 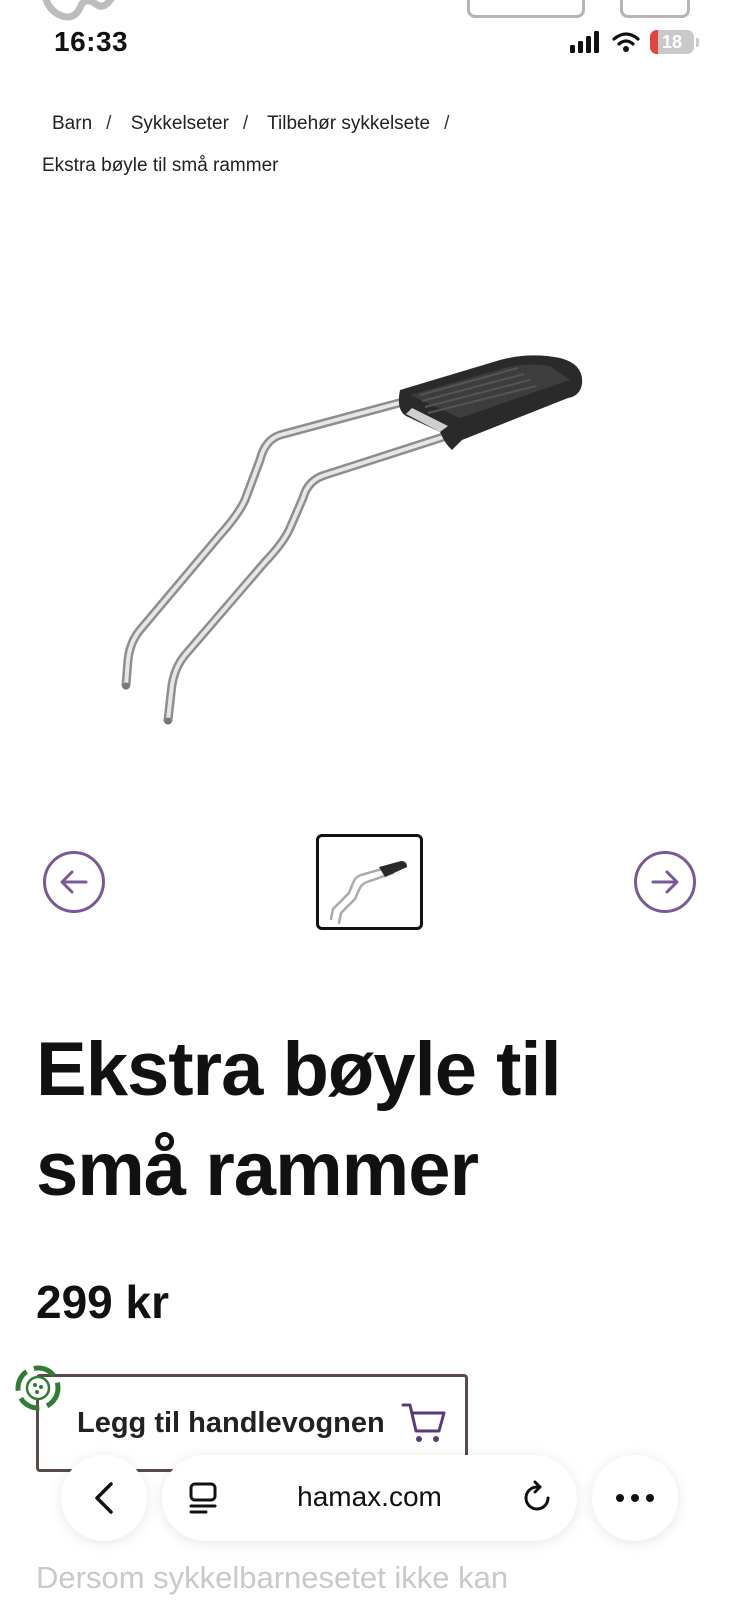 What do you see at coordinates (655, 9) in the screenshot?
I see `header-menu-button-stub` at bounding box center [655, 9].